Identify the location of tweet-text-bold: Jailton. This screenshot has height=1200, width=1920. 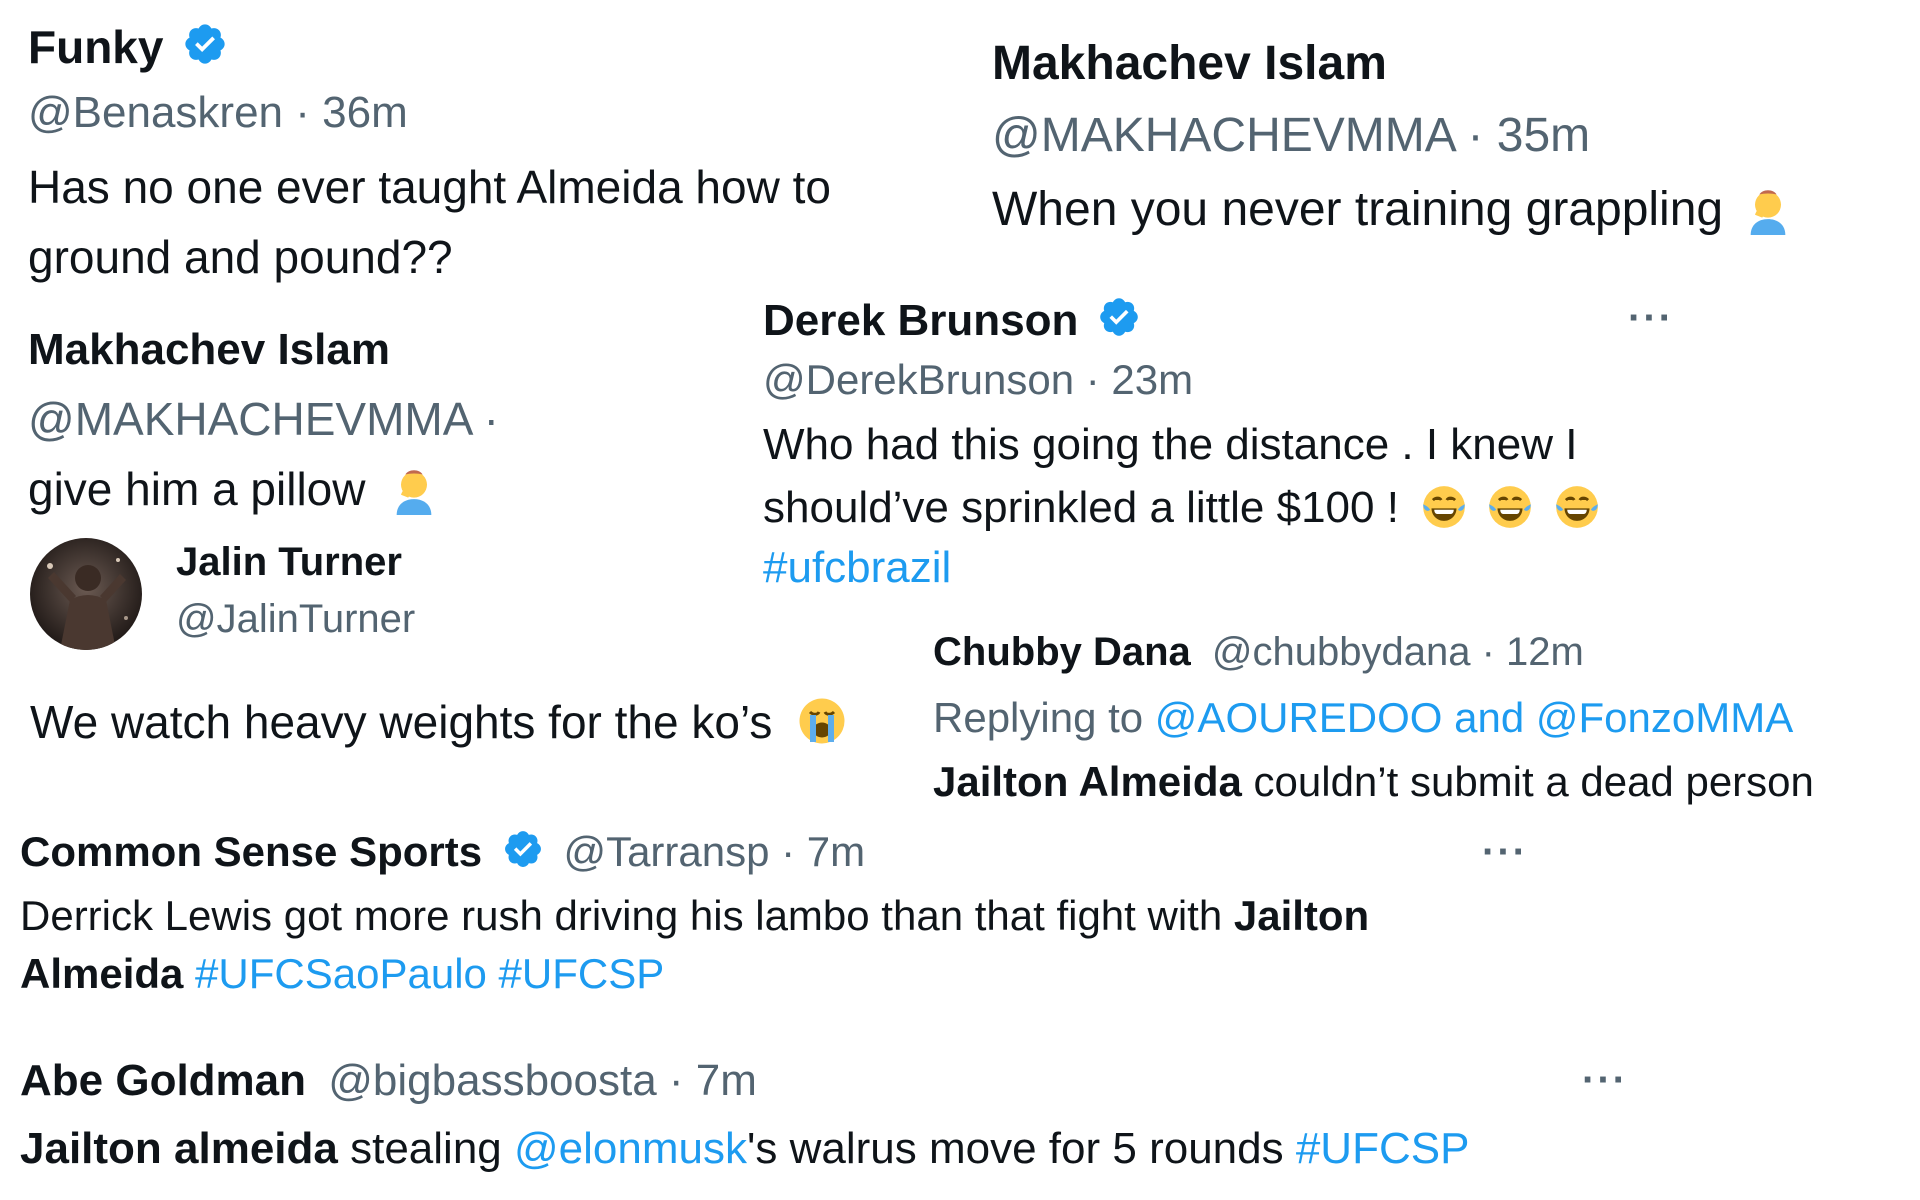
(1301, 915).